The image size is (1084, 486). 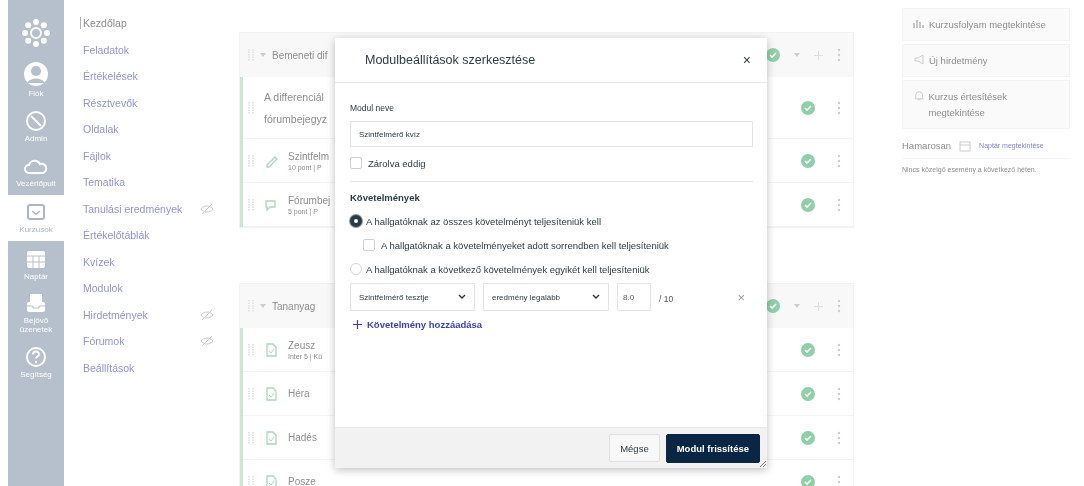 I want to click on sidebar-button: Új hirdetmény, so click(x=986, y=61).